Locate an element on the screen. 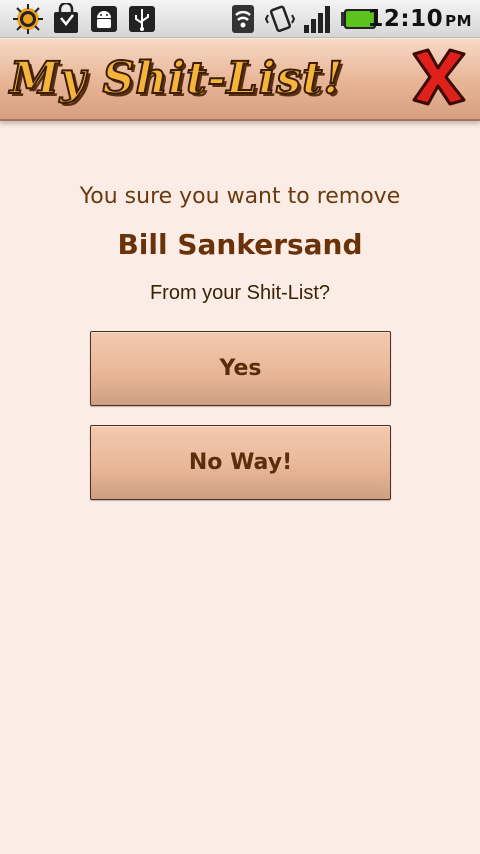 The width and height of the screenshot is (480, 854). shopping-bag-icon is located at coordinates (66, 18).